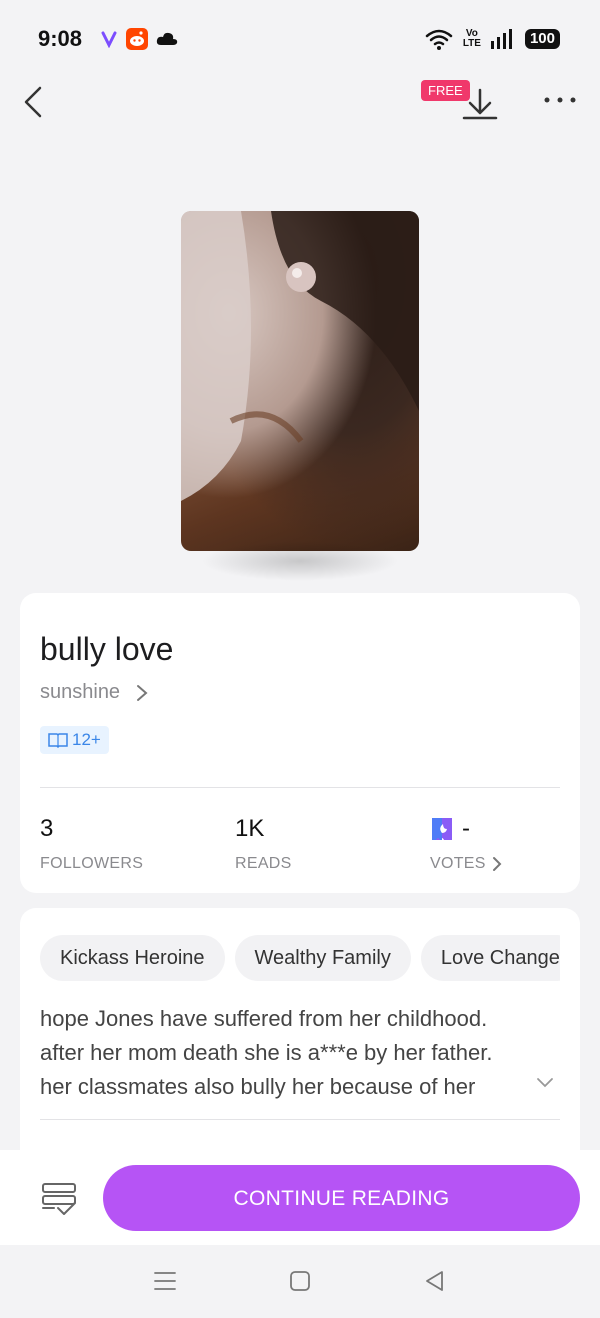 The height and width of the screenshot is (1318, 600). I want to click on volte-indicator: Vo LTE, so click(472, 39).